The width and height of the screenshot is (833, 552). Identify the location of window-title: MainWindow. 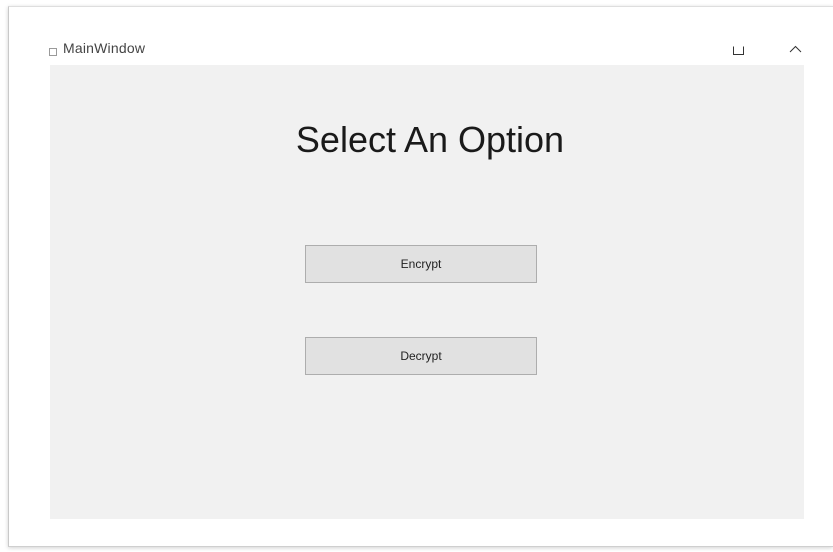
(104, 48).